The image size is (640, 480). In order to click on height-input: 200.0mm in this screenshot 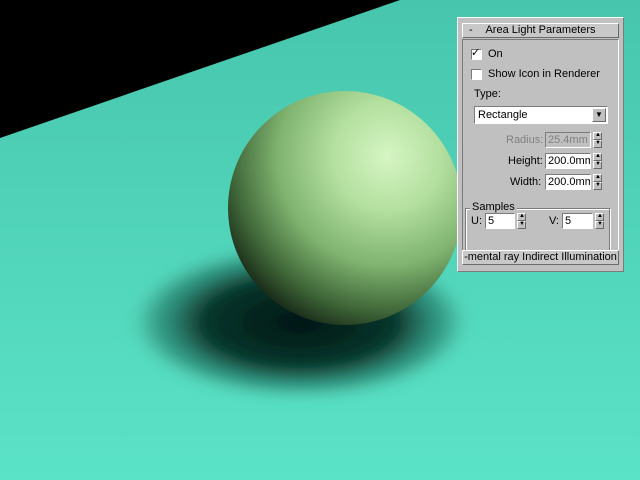, I will do `click(568, 161)`.